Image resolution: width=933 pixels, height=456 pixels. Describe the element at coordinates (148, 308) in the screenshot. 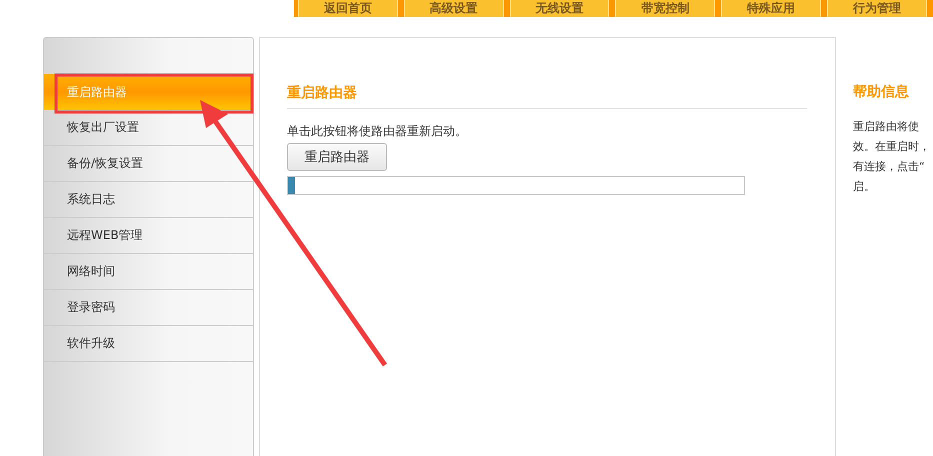

I see `sidebar-item: 登录密码` at that location.